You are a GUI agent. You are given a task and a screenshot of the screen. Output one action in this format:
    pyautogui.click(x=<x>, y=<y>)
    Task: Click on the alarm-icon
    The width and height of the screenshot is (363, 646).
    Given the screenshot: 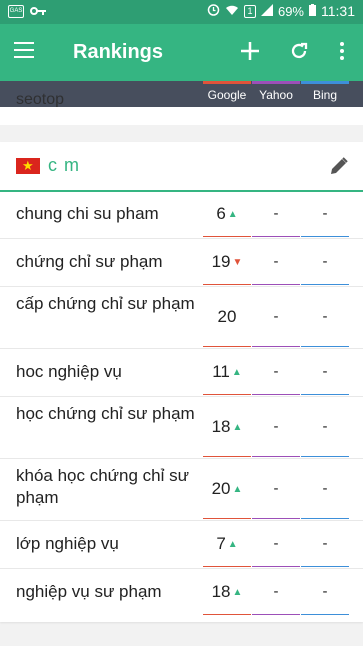 What is the action you would take?
    pyautogui.click(x=213, y=11)
    